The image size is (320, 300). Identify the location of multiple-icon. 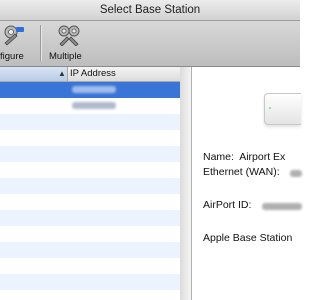
(69, 35).